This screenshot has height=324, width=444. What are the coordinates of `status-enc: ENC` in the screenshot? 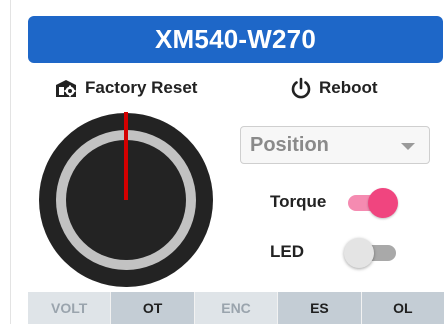 It's located at (236, 308).